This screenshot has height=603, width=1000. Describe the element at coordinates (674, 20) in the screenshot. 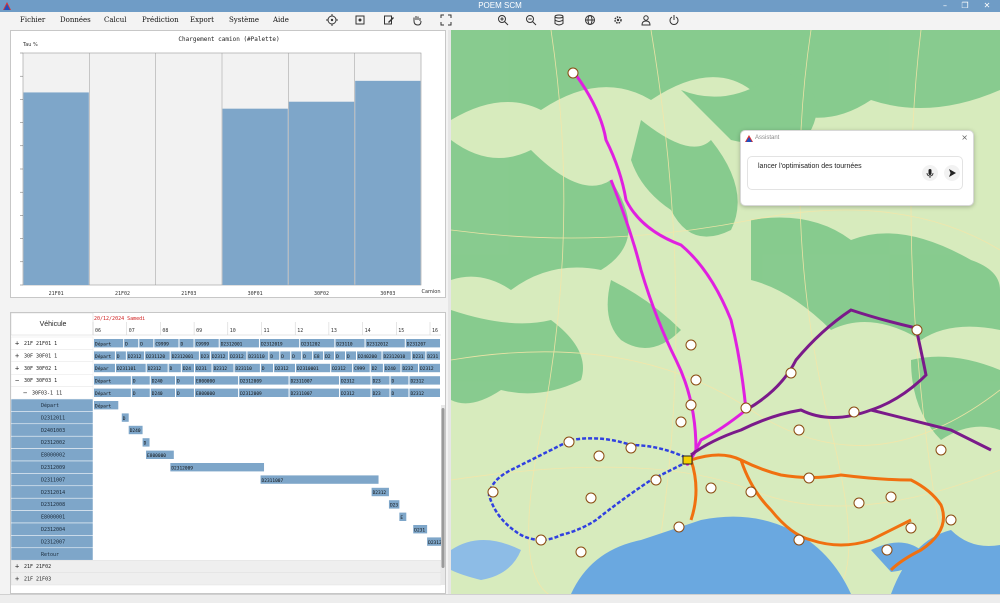

I see `power-icon` at that location.